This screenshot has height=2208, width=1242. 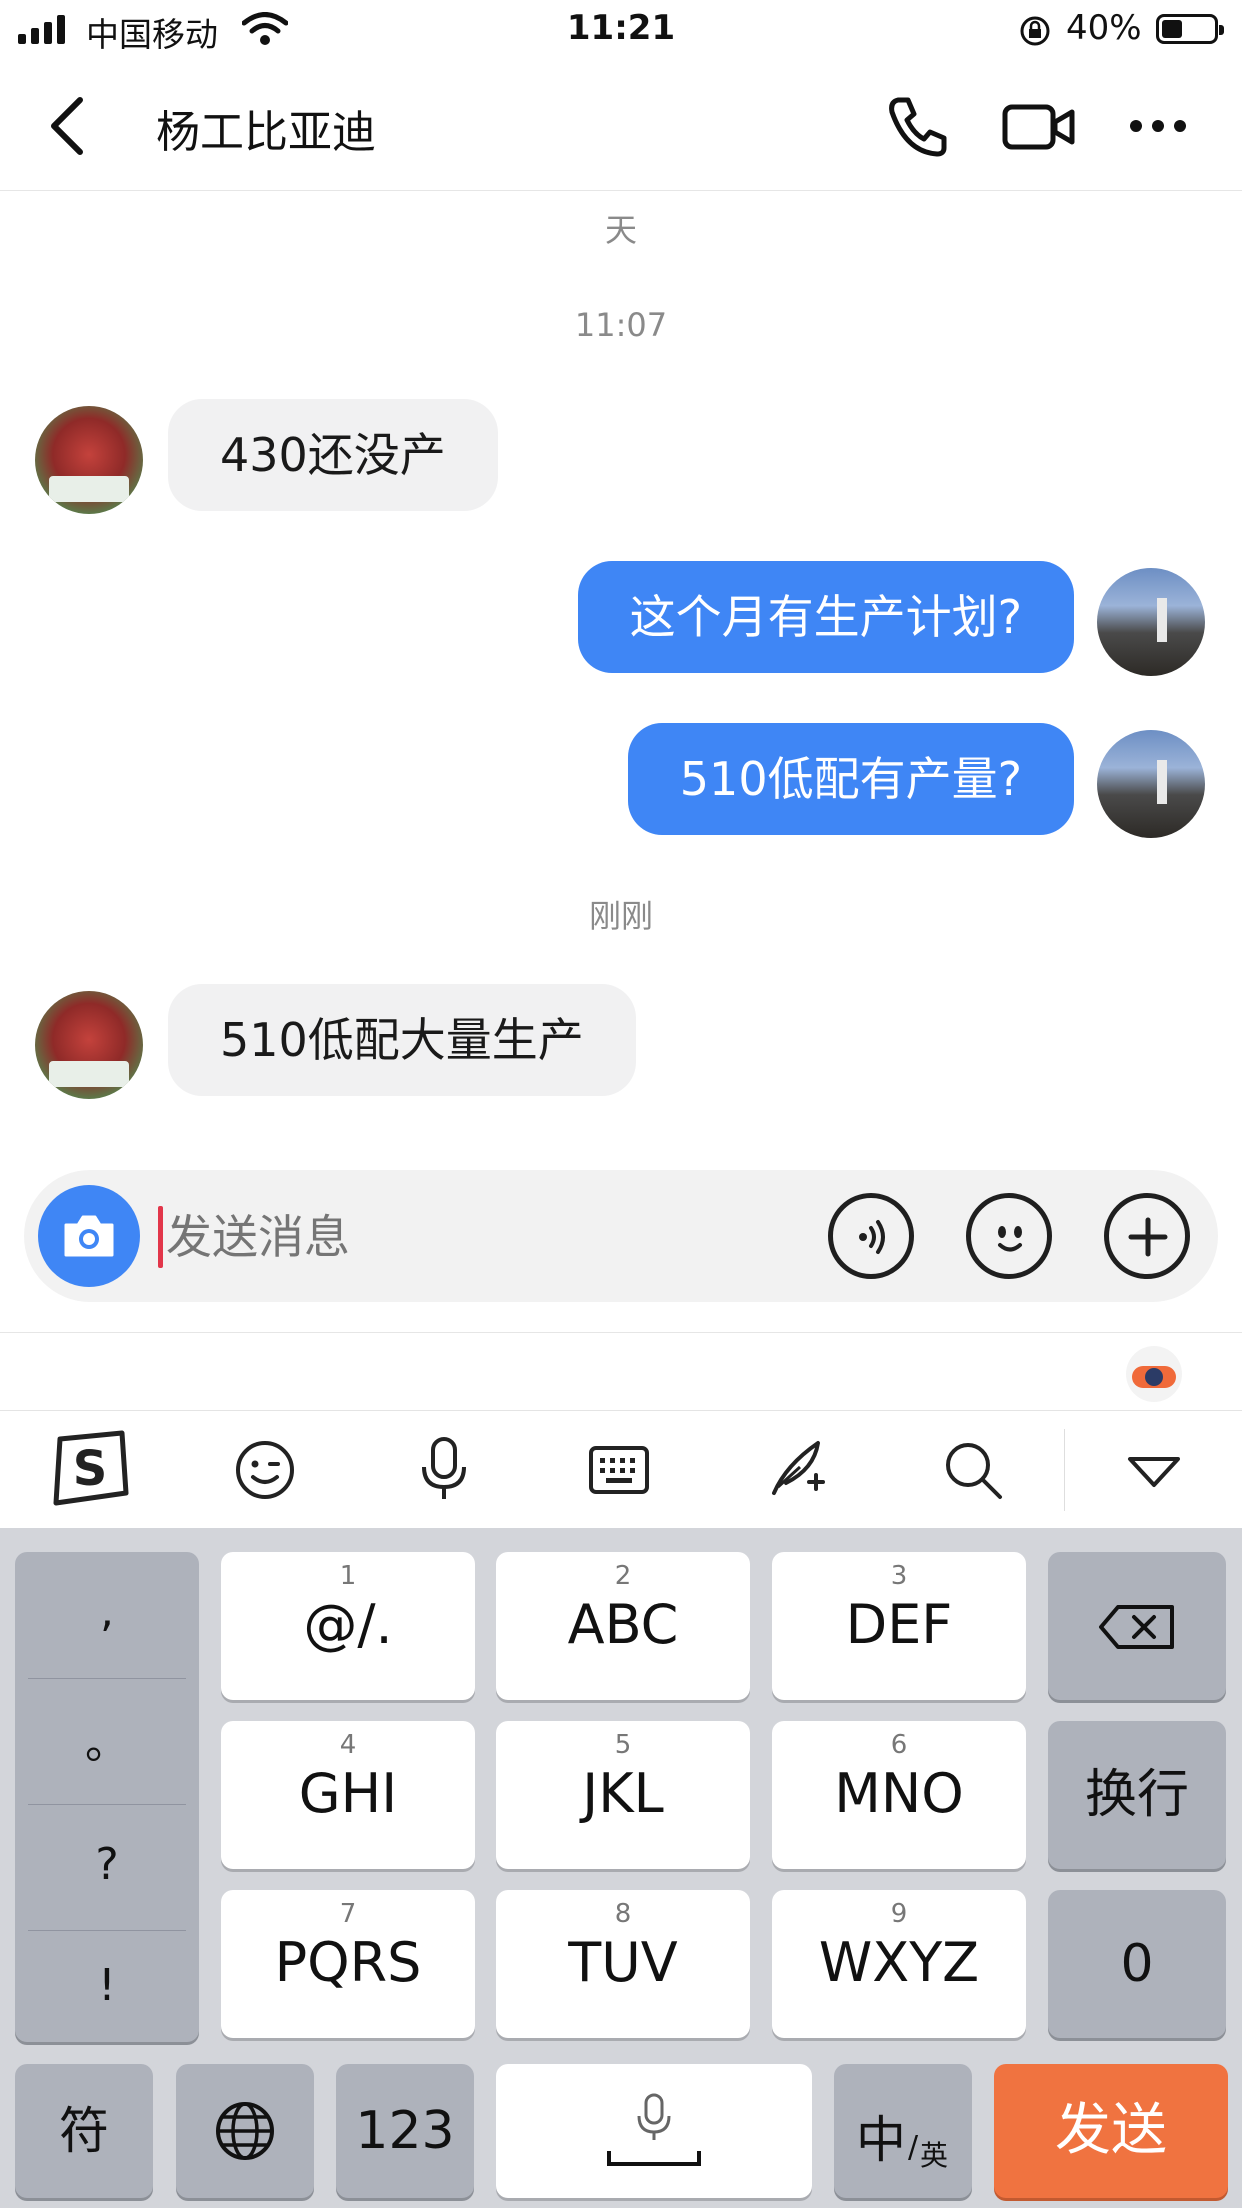 What do you see at coordinates (623, 1745) in the screenshot?
I see `key-number: 5` at bounding box center [623, 1745].